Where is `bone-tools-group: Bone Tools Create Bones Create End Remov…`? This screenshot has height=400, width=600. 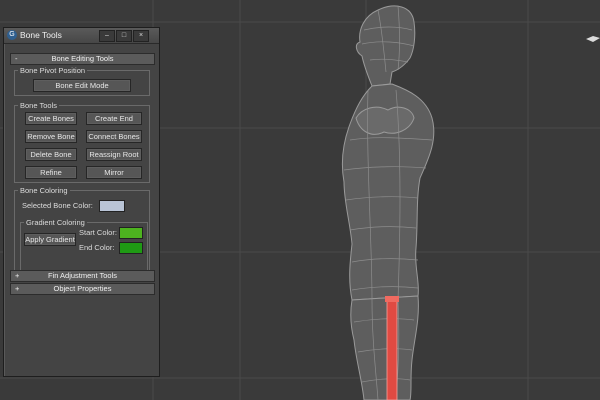 bone-tools-group: Bone Tools Create Bones Create End Remov… is located at coordinates (82, 142).